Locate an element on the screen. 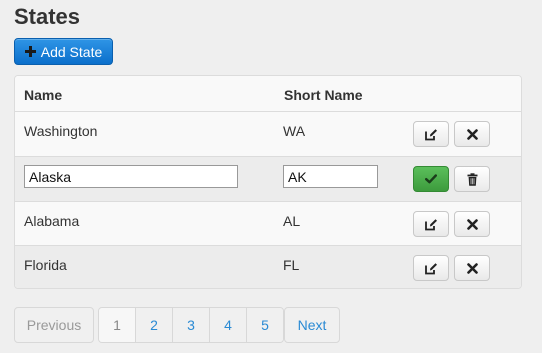  header-name: Name is located at coordinates (43, 95).